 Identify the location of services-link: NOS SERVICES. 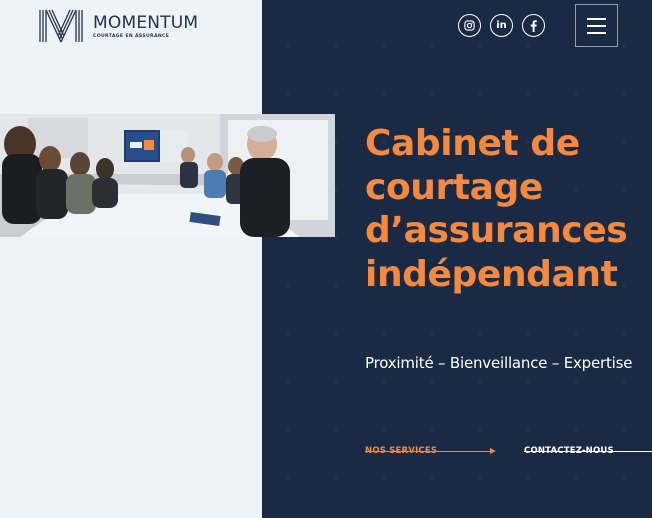
(431, 447).